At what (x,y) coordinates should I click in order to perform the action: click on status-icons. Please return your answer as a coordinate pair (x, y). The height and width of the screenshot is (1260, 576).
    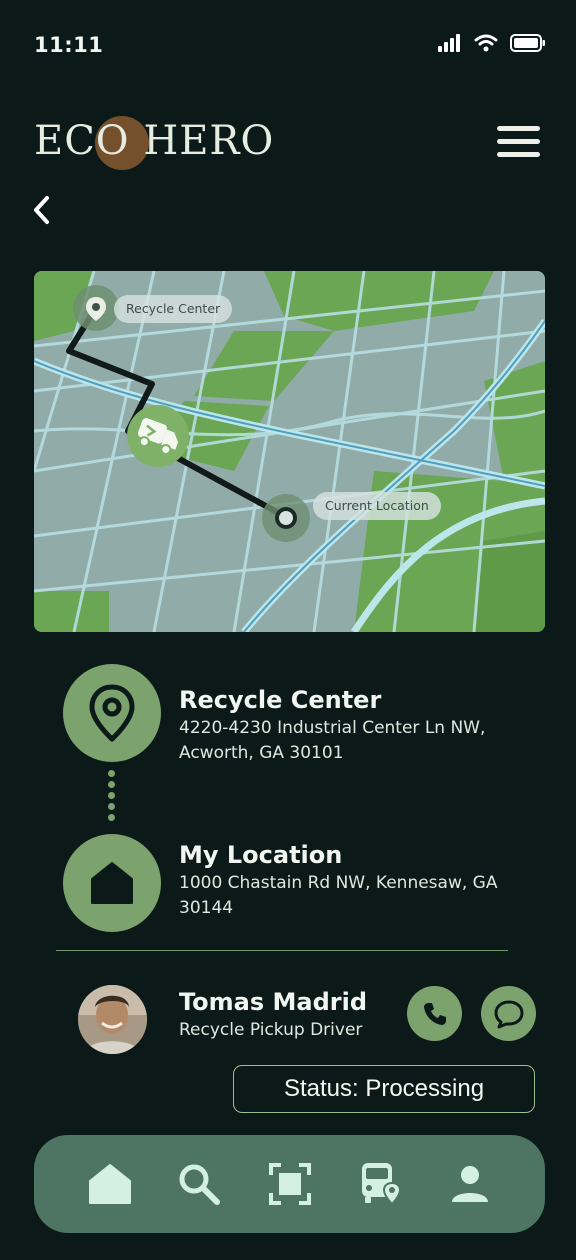
    Looking at the image, I should click on (492, 43).